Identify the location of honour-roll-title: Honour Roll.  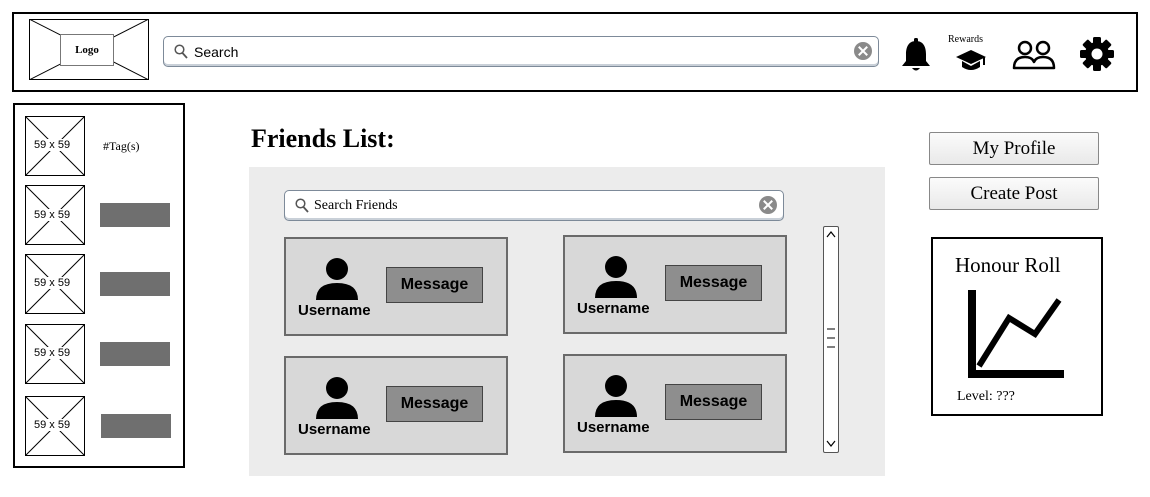
(1008, 265).